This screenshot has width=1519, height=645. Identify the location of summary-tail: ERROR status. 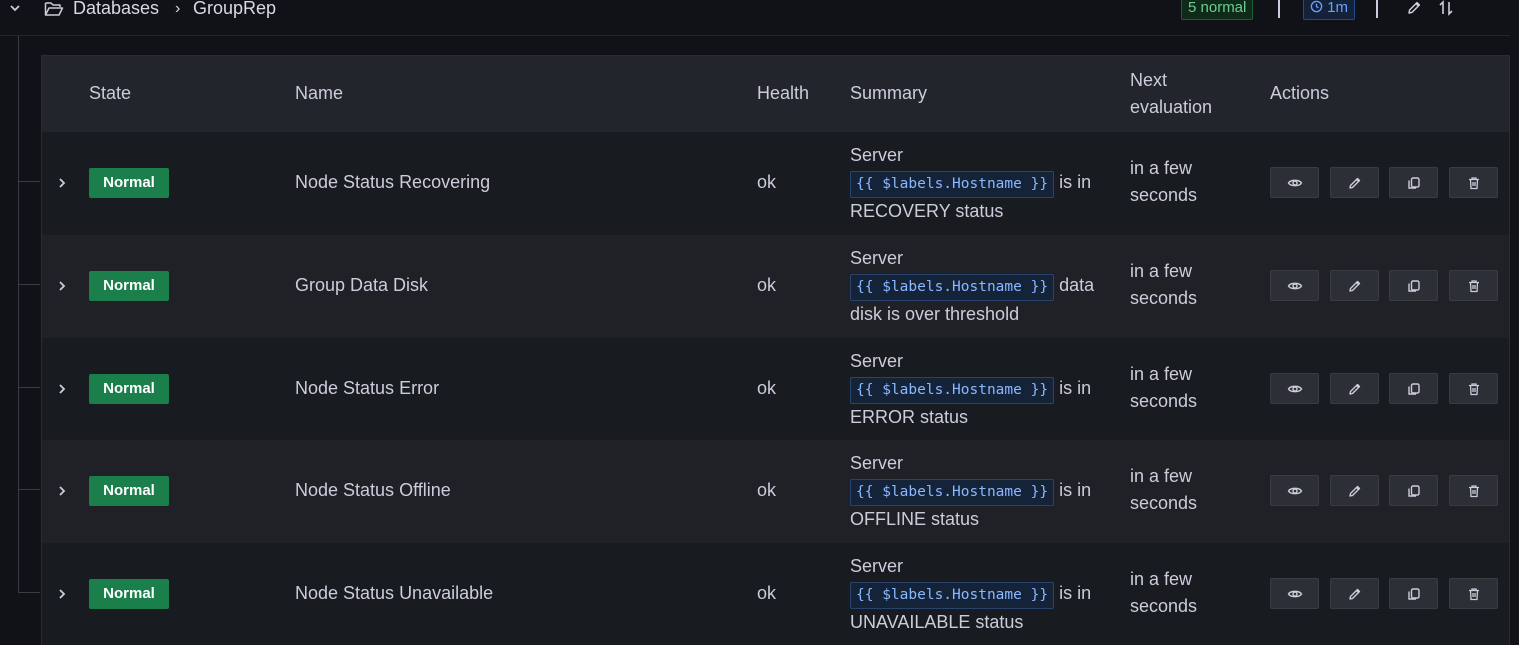
(909, 417).